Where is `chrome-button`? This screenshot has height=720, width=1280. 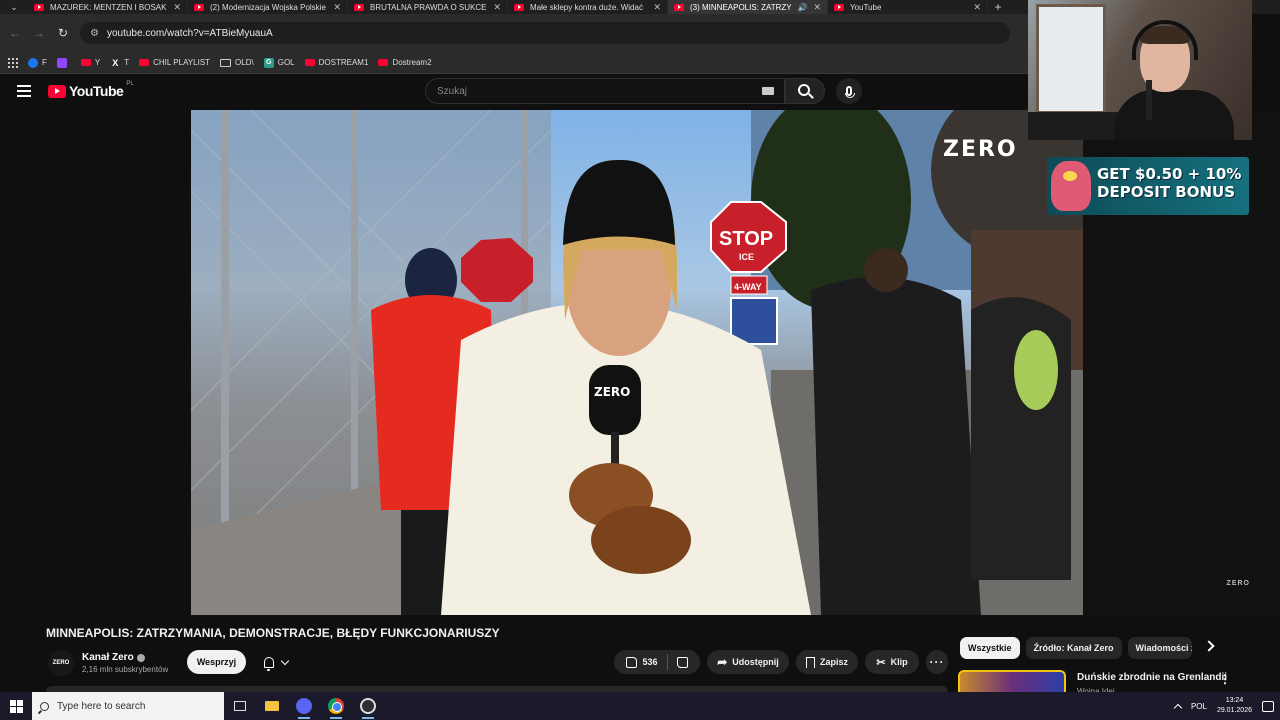
chrome-button is located at coordinates (336, 706).